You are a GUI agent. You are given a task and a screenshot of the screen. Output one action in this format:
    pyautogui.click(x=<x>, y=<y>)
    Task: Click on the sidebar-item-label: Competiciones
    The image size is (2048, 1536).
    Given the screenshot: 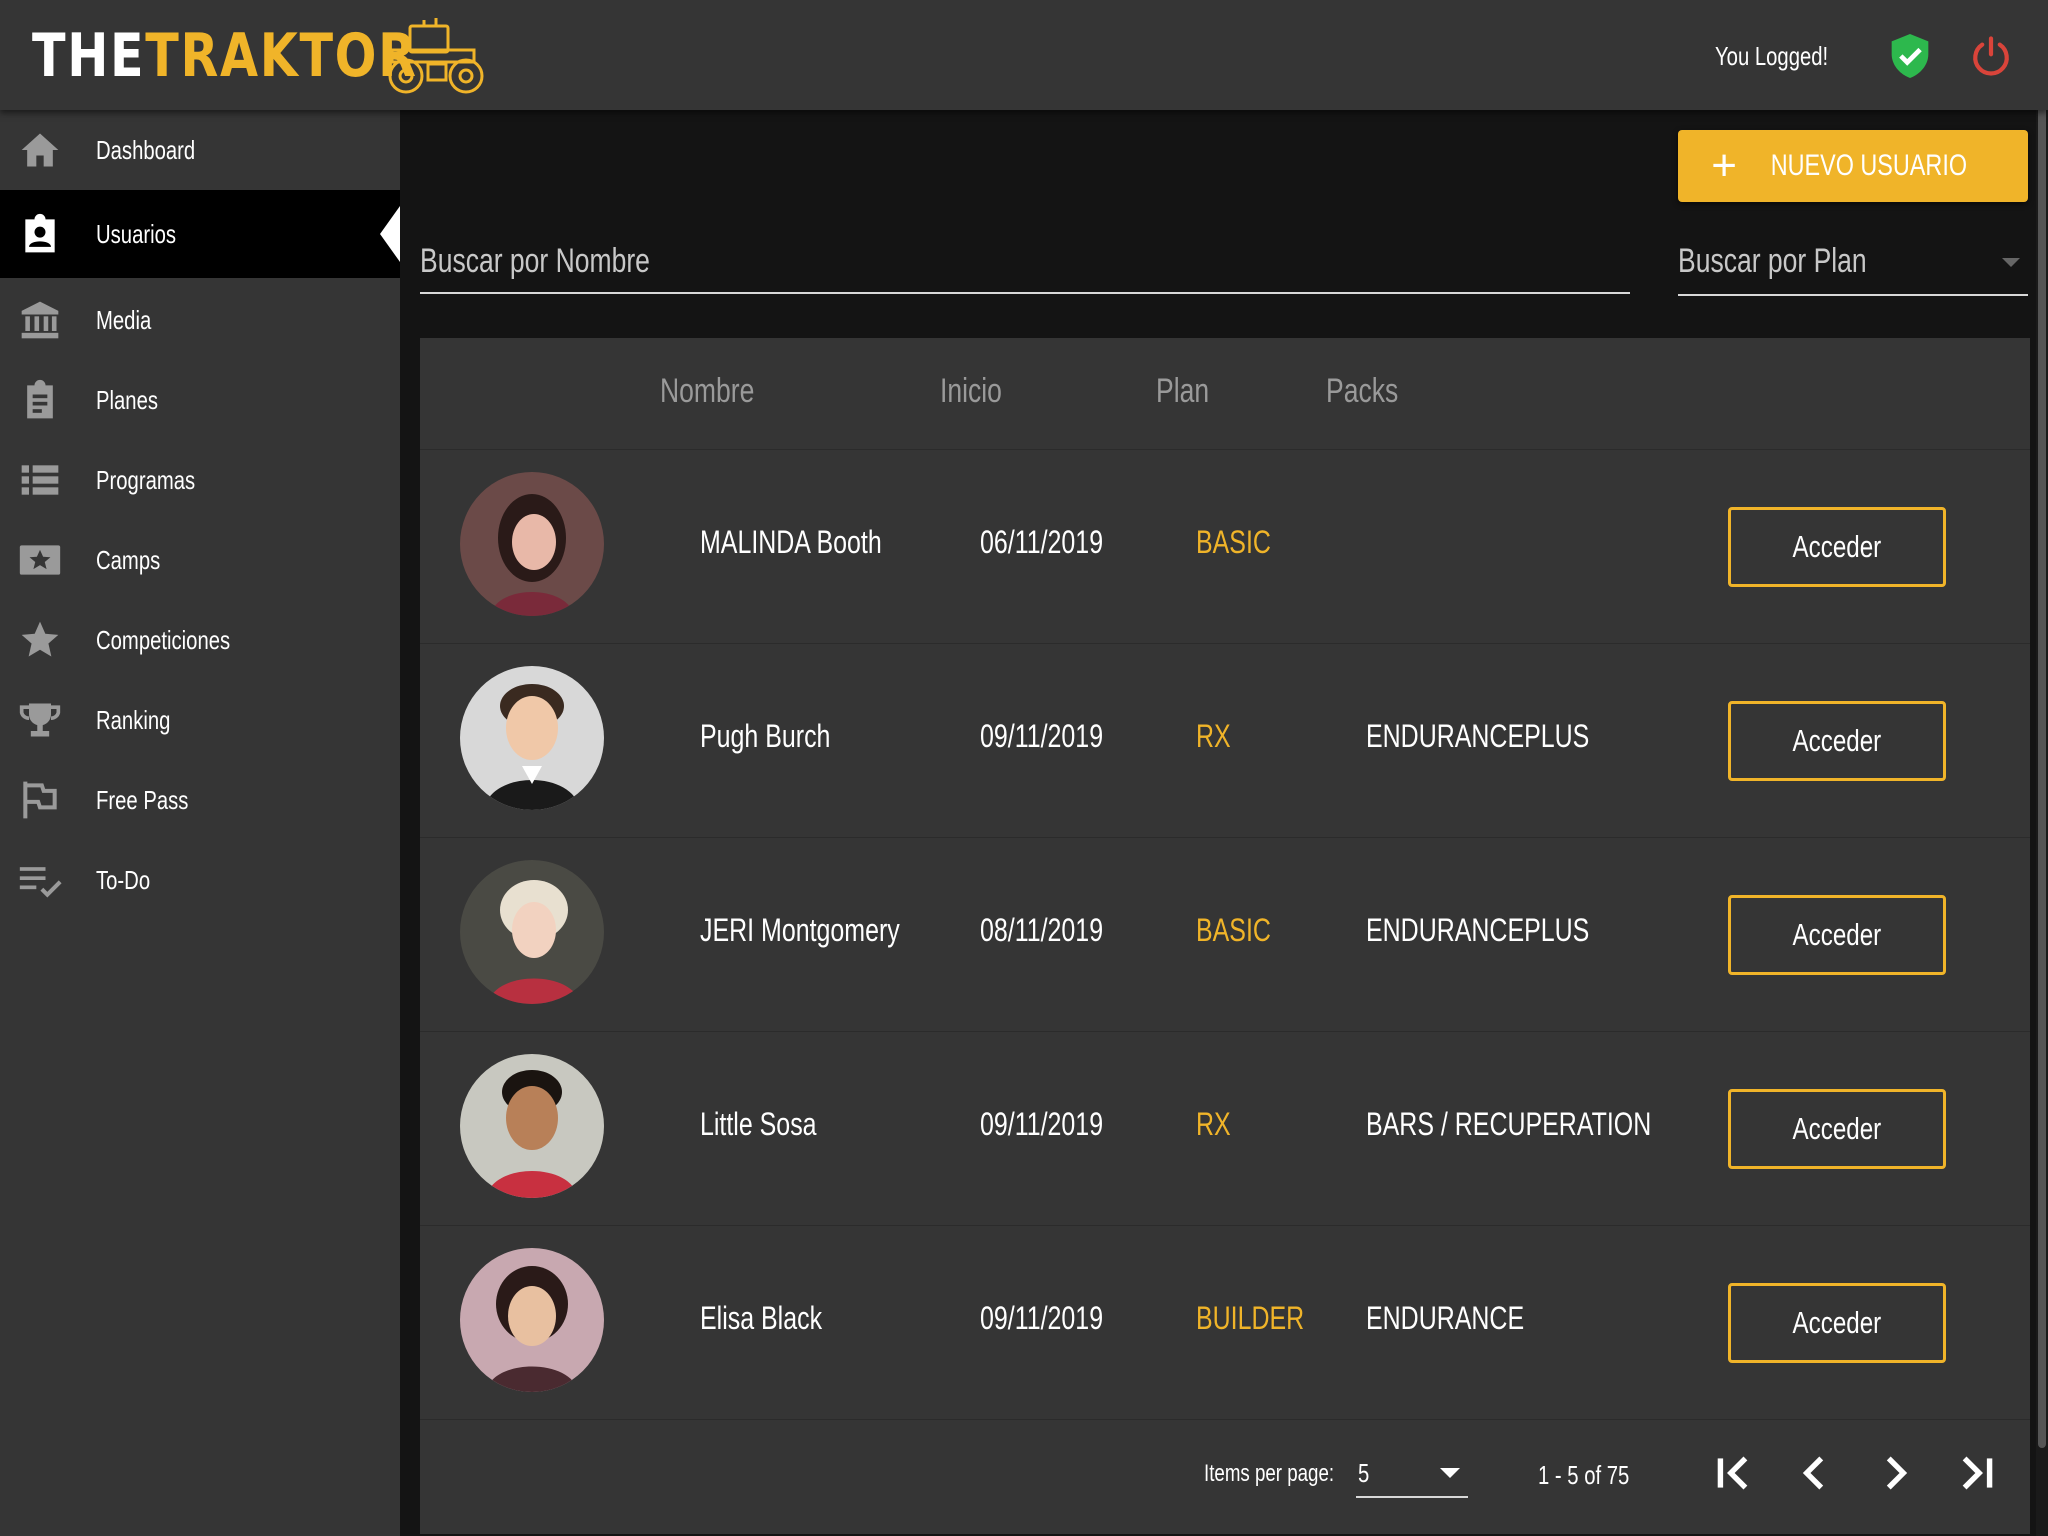 What is the action you would take?
    pyautogui.click(x=163, y=639)
    